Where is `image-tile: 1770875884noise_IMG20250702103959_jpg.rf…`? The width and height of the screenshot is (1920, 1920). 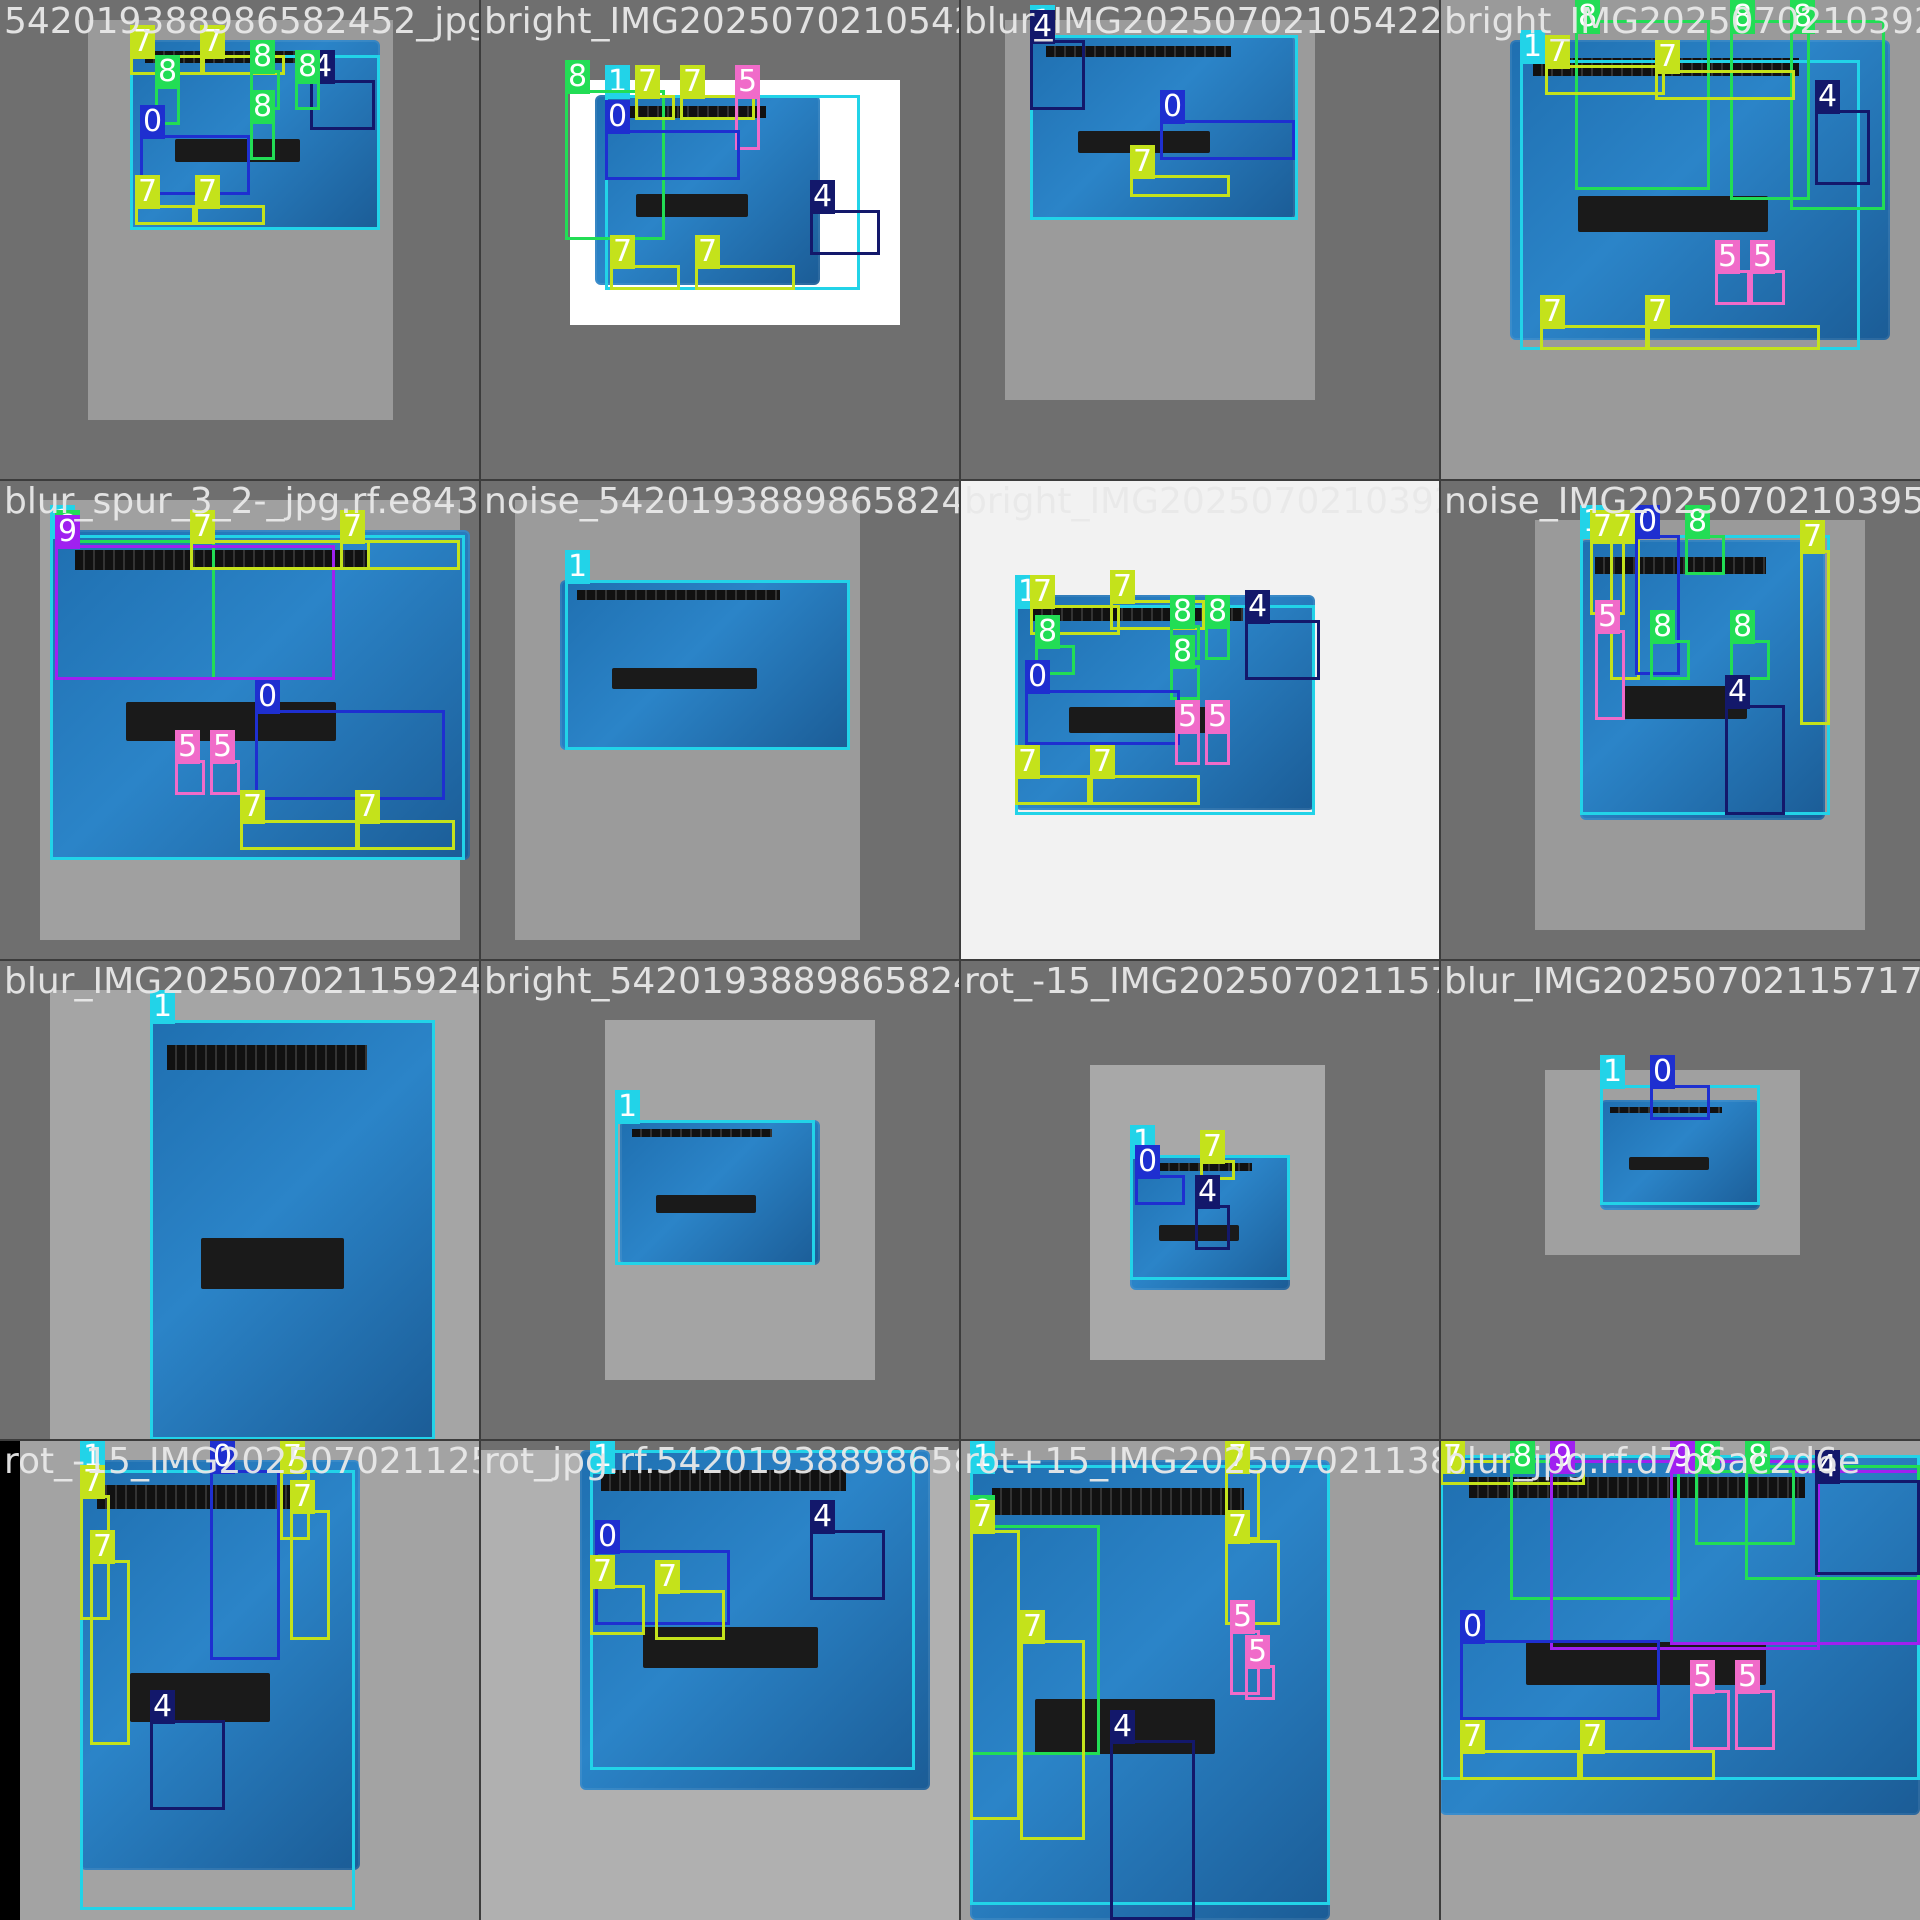
image-tile: 1770875884noise_IMG20250702103959_jpg.rf… is located at coordinates (1680, 720).